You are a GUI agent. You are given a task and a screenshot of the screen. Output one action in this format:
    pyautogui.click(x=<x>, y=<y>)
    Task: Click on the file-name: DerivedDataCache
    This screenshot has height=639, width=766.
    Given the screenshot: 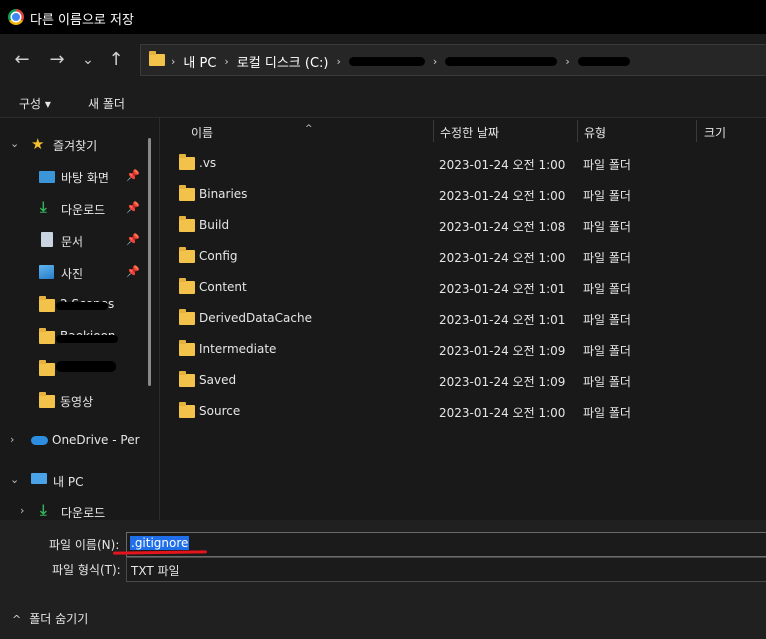 What is the action you would take?
    pyautogui.click(x=255, y=318)
    